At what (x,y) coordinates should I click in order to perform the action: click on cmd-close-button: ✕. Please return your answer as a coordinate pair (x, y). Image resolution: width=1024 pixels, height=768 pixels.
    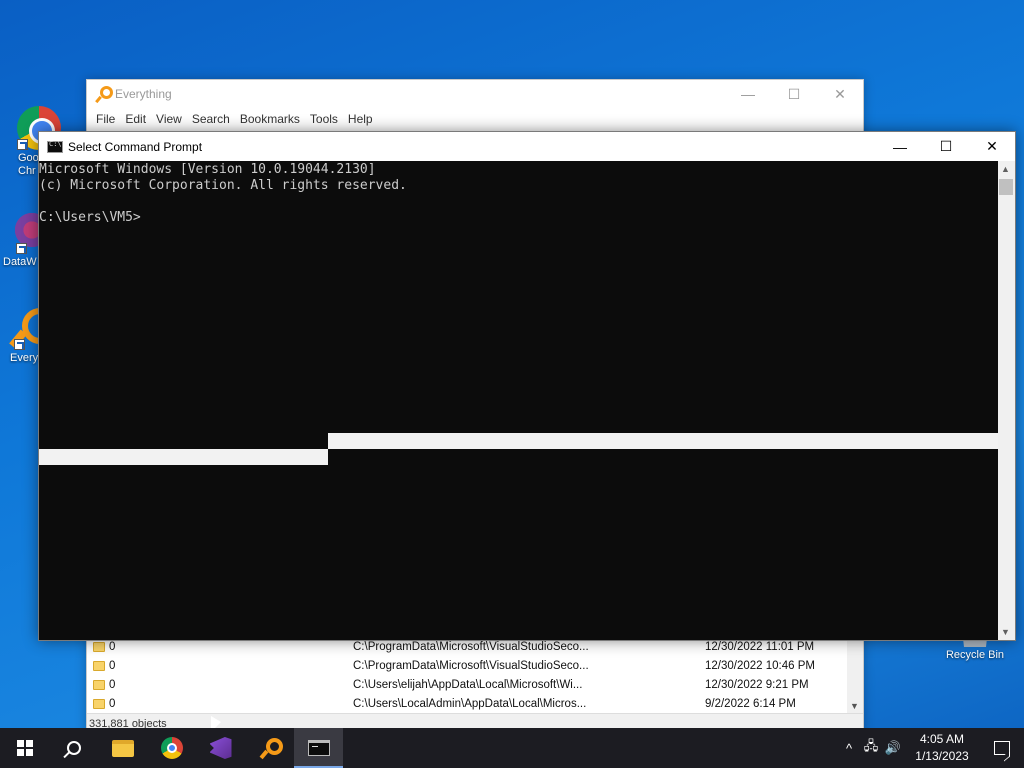
    Looking at the image, I should click on (992, 146).